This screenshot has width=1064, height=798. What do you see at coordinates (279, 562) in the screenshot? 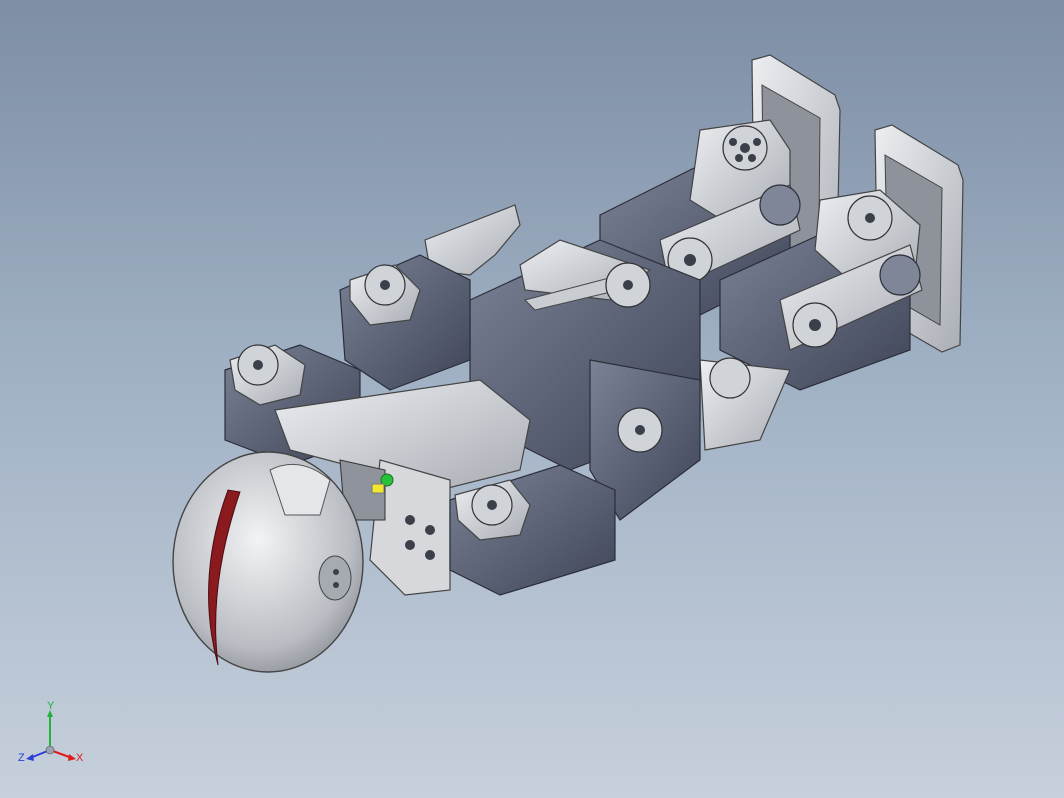
I see `head-sphere` at bounding box center [279, 562].